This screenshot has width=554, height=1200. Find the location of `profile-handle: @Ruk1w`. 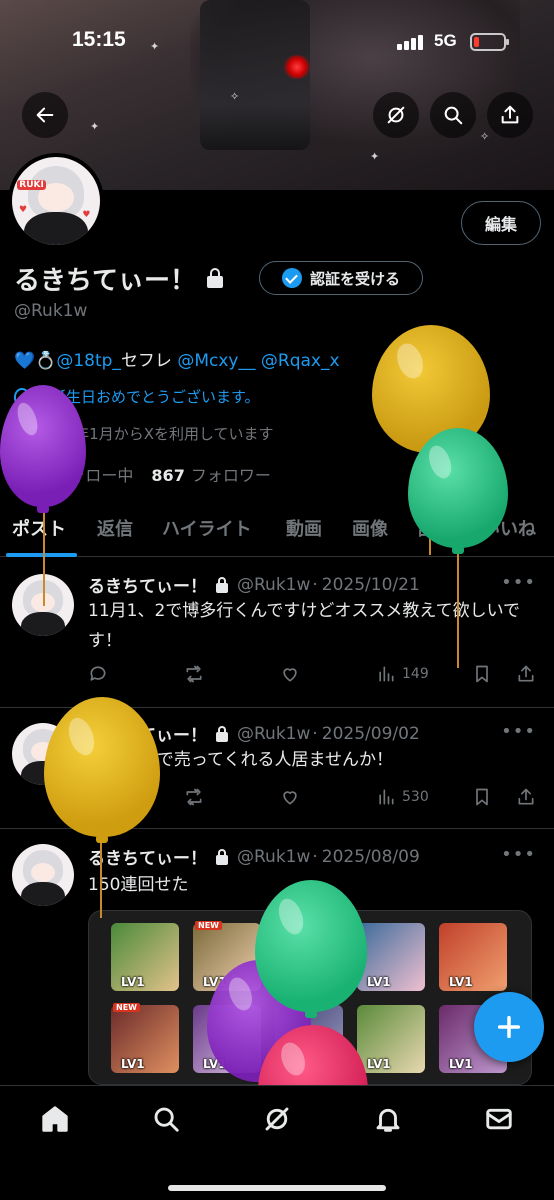

profile-handle: @Ruk1w is located at coordinates (51, 311).